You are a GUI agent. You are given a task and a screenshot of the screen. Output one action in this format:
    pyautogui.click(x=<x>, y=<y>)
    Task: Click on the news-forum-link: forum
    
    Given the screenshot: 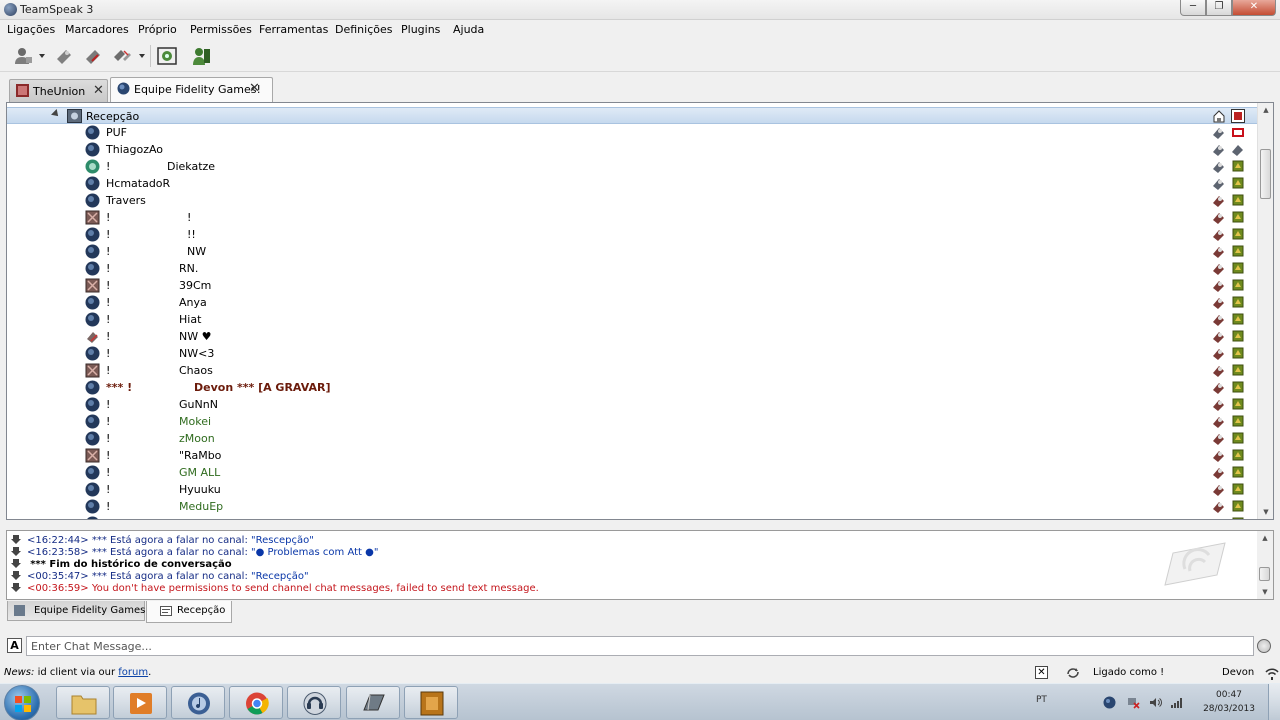 What is the action you would take?
    pyautogui.click(x=133, y=672)
    